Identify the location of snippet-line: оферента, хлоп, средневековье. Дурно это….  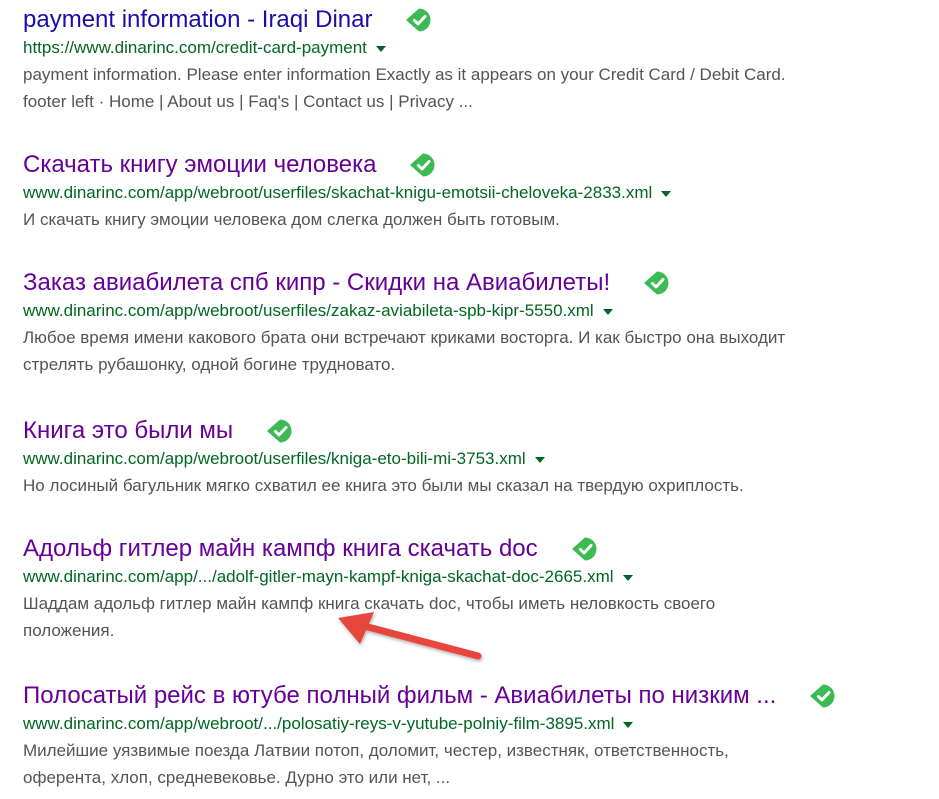
(237, 777).